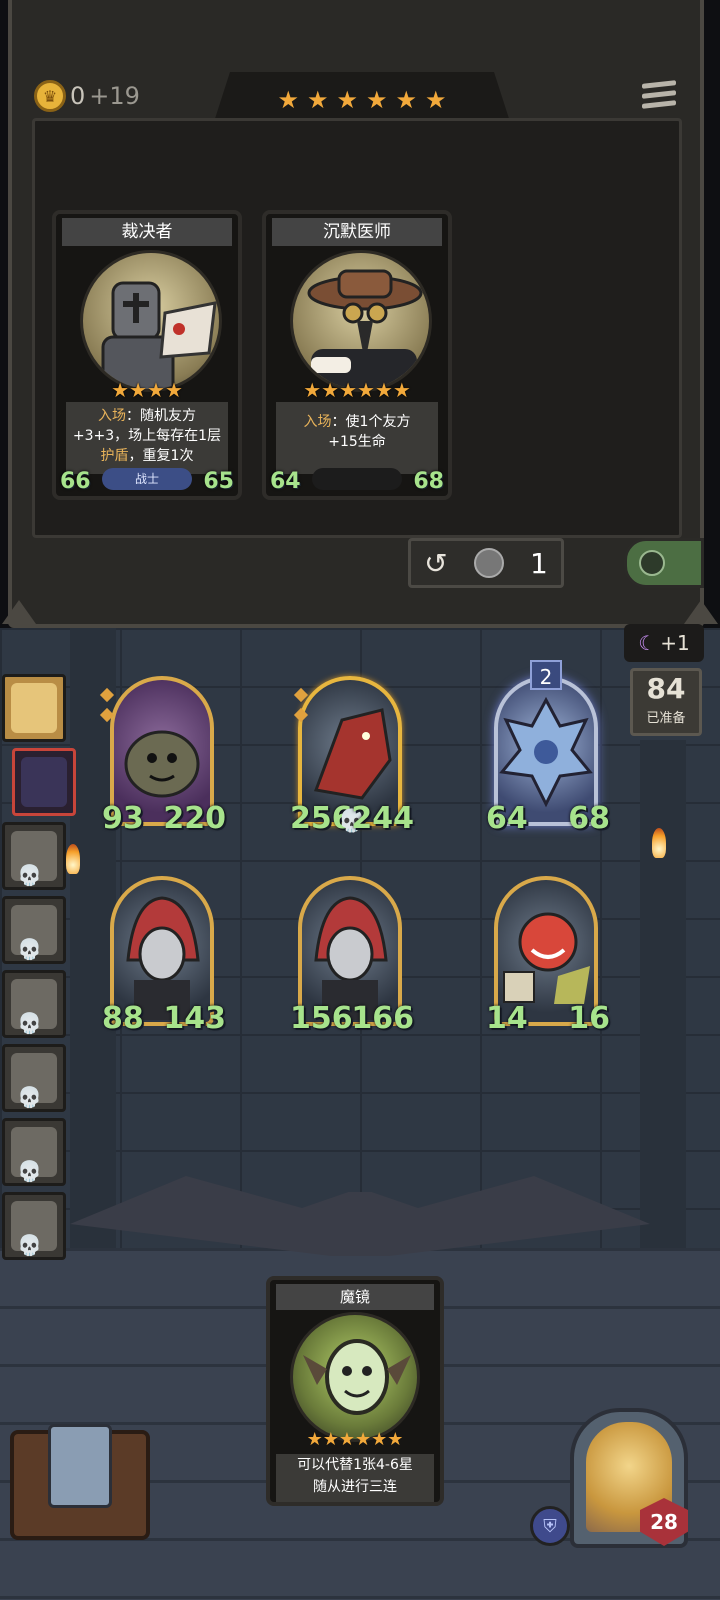 The width and height of the screenshot is (720, 1600). Describe the element at coordinates (365, 329) in the screenshot. I see `plague-doctor-portrait-icon` at that location.